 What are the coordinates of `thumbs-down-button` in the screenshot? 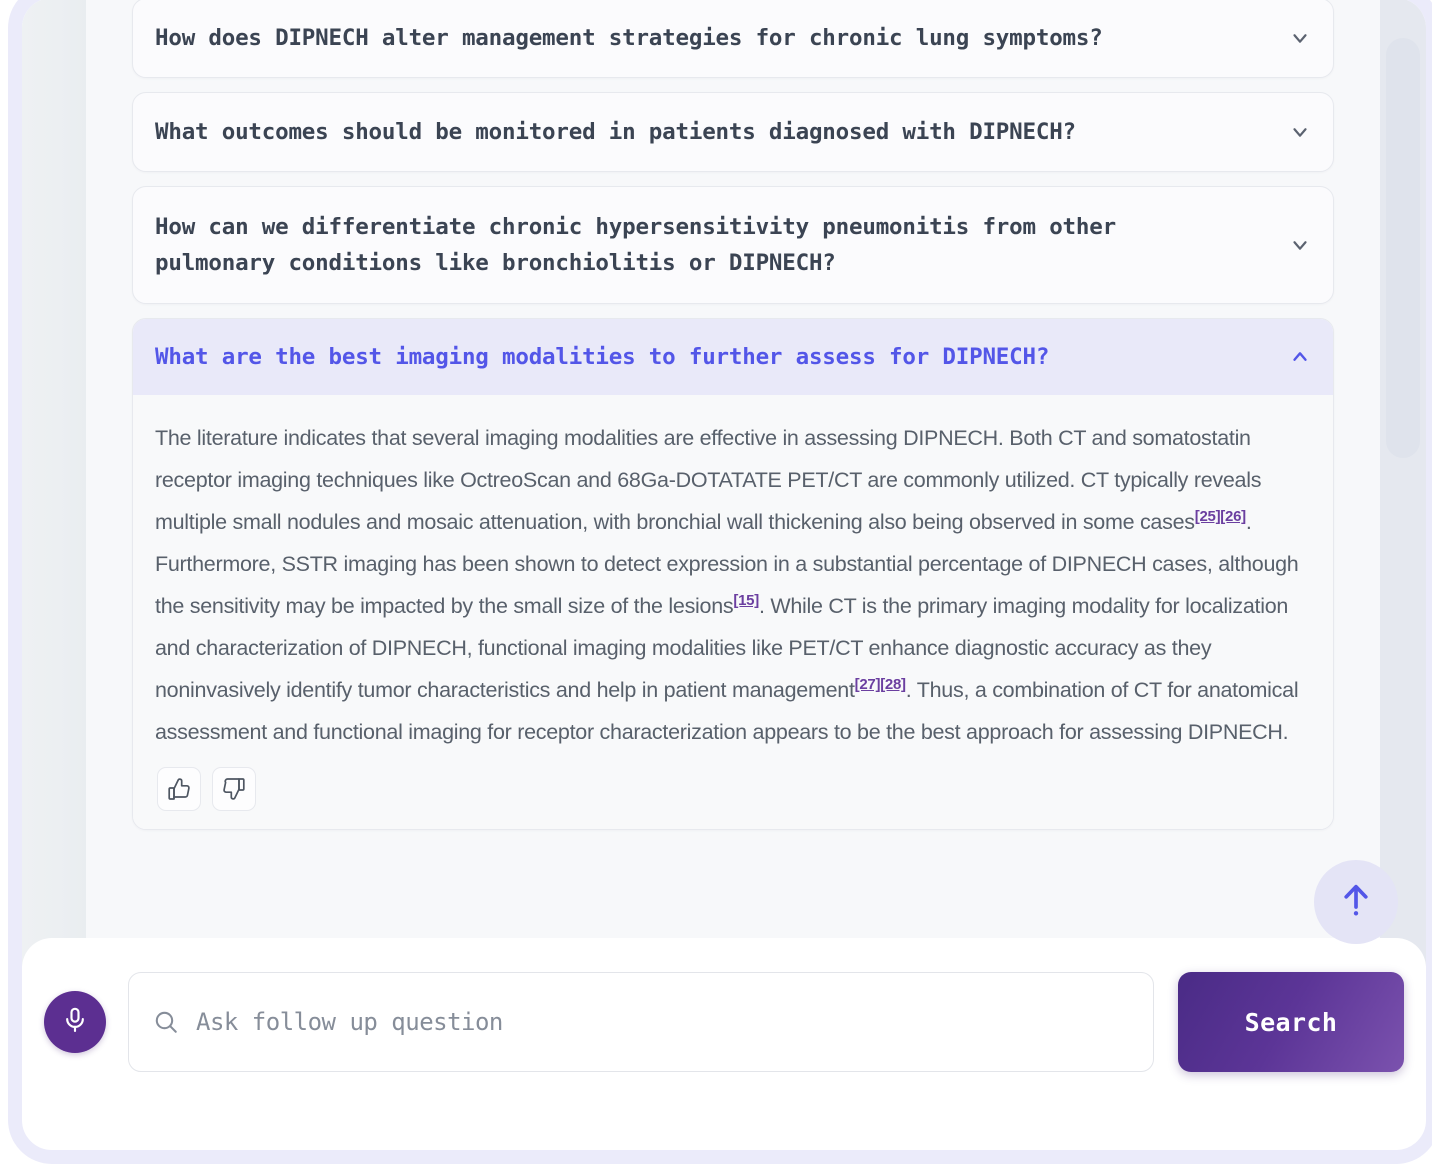 It's located at (234, 789).